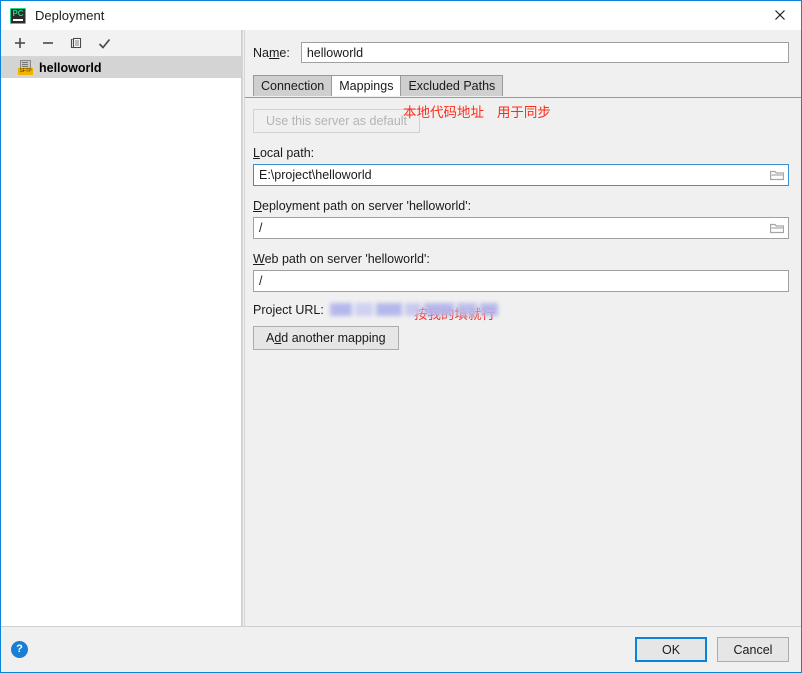 The width and height of the screenshot is (802, 673). I want to click on web-path-input: /, so click(521, 281).